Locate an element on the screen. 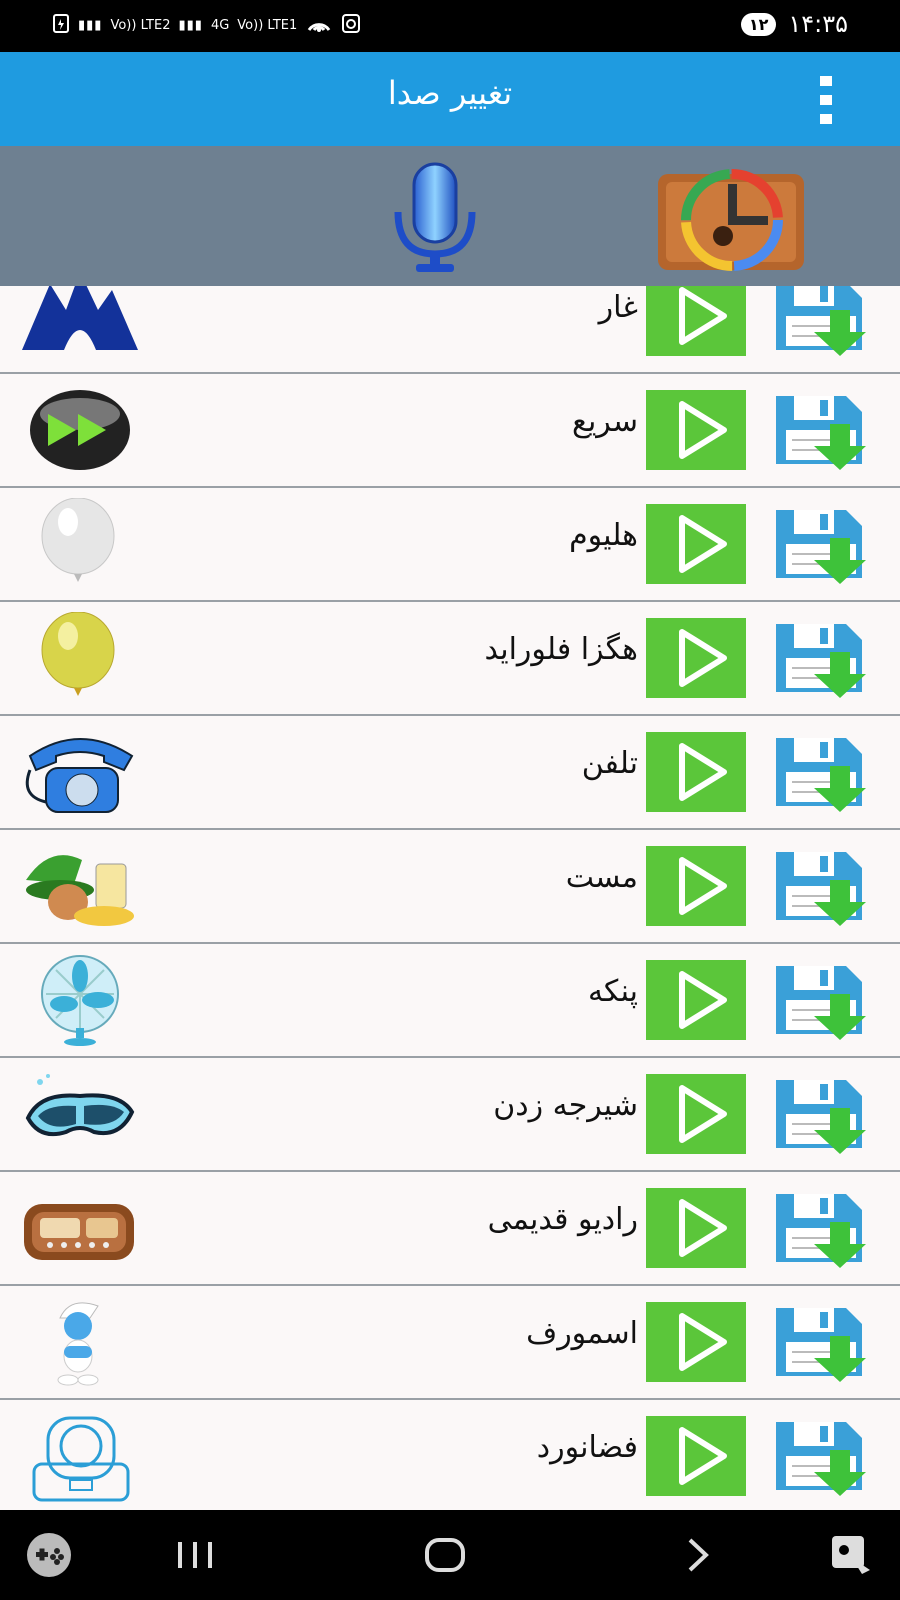 The height and width of the screenshot is (1600, 900). white-balloon-icon is located at coordinates (80, 543).